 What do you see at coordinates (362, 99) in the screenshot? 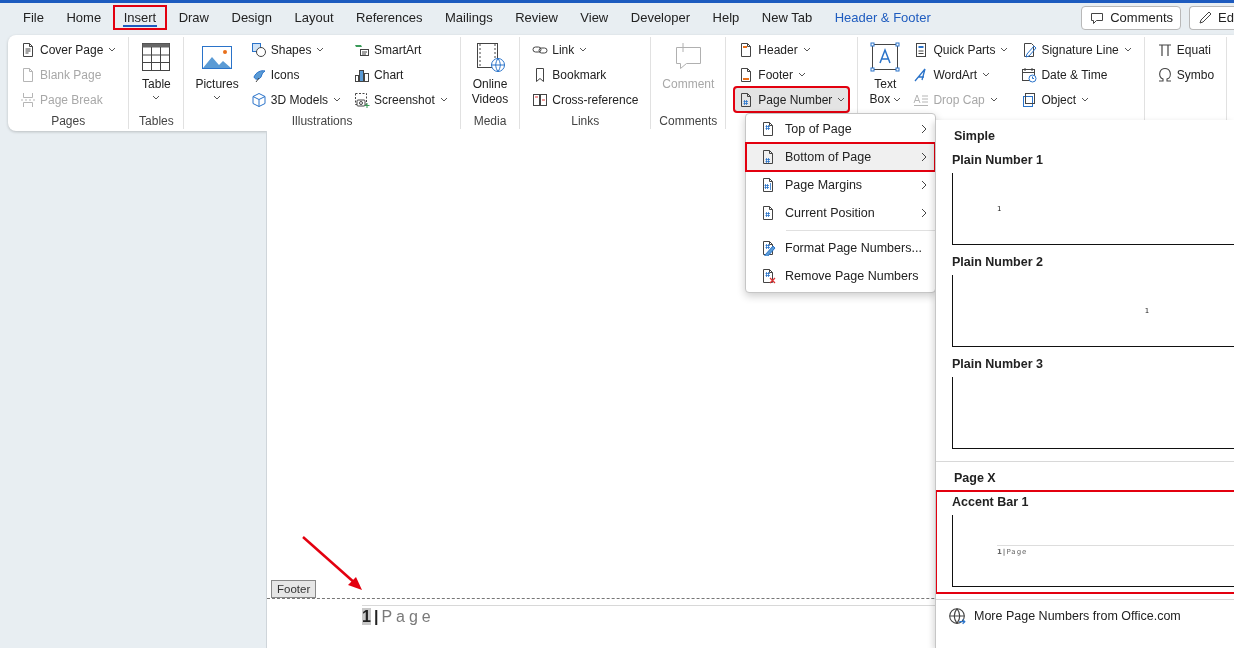
I see `screenshot-icon` at bounding box center [362, 99].